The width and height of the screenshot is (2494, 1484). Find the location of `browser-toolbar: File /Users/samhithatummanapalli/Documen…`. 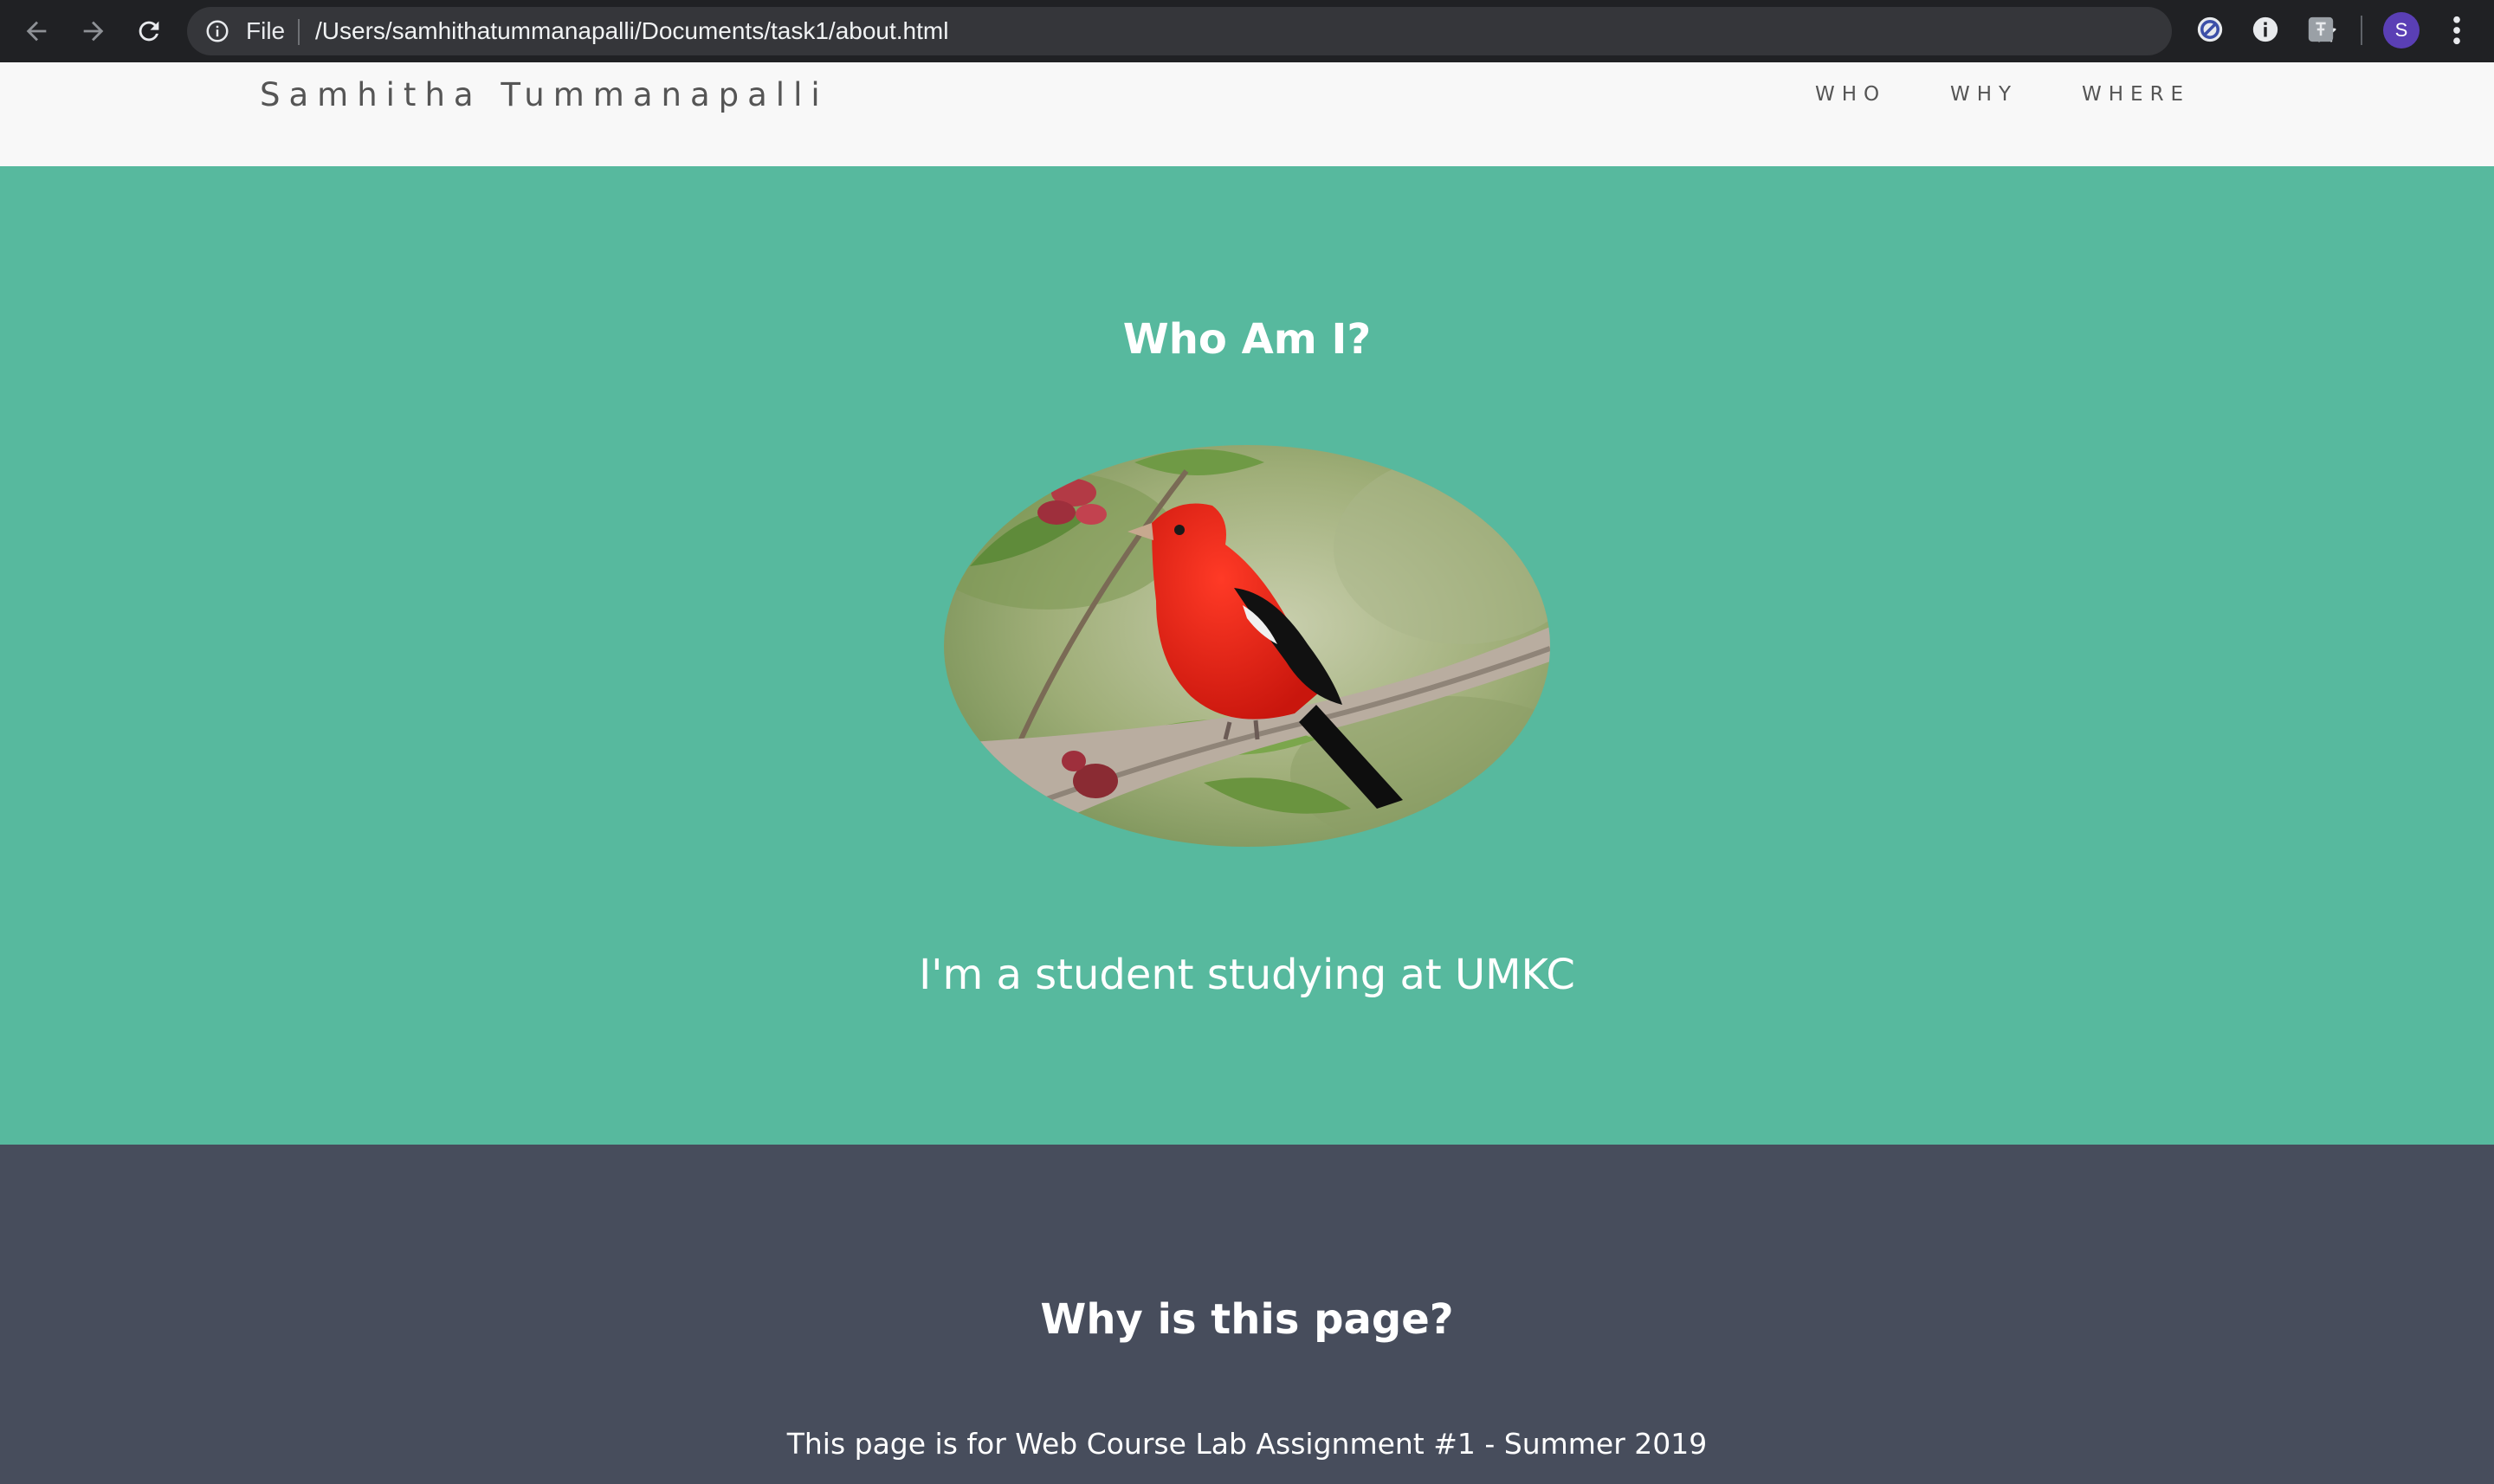

browser-toolbar: File /Users/samhithatummanapalli/Documen… is located at coordinates (1247, 31).